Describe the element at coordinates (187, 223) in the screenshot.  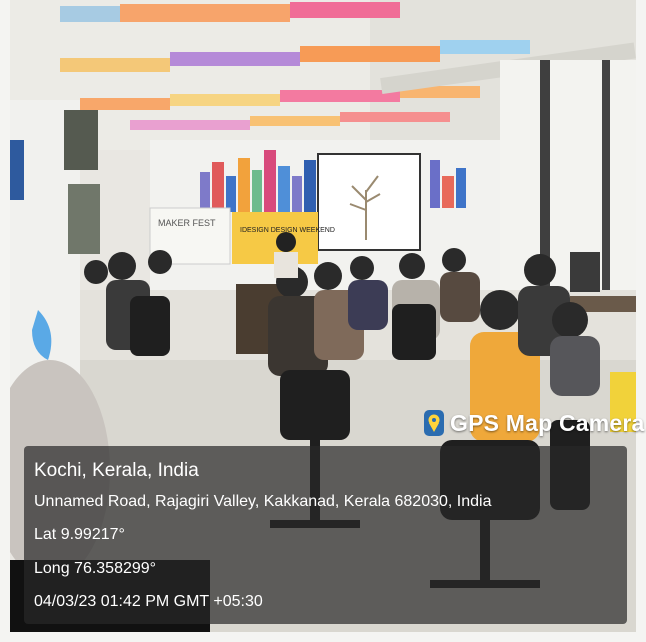
I see `svg-text: MAKER FEST` at that location.